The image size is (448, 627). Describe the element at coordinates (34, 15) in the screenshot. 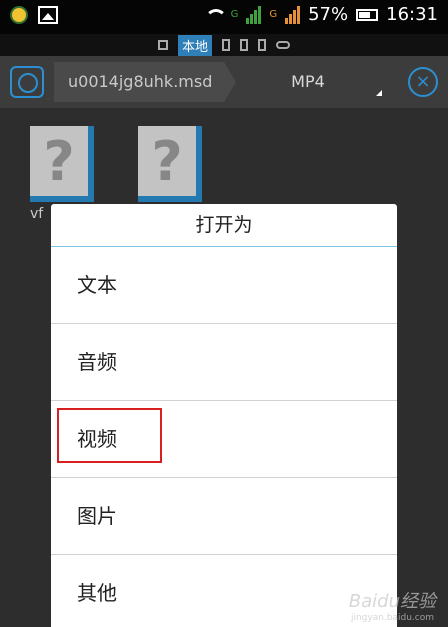

I see `status-left-icons` at that location.